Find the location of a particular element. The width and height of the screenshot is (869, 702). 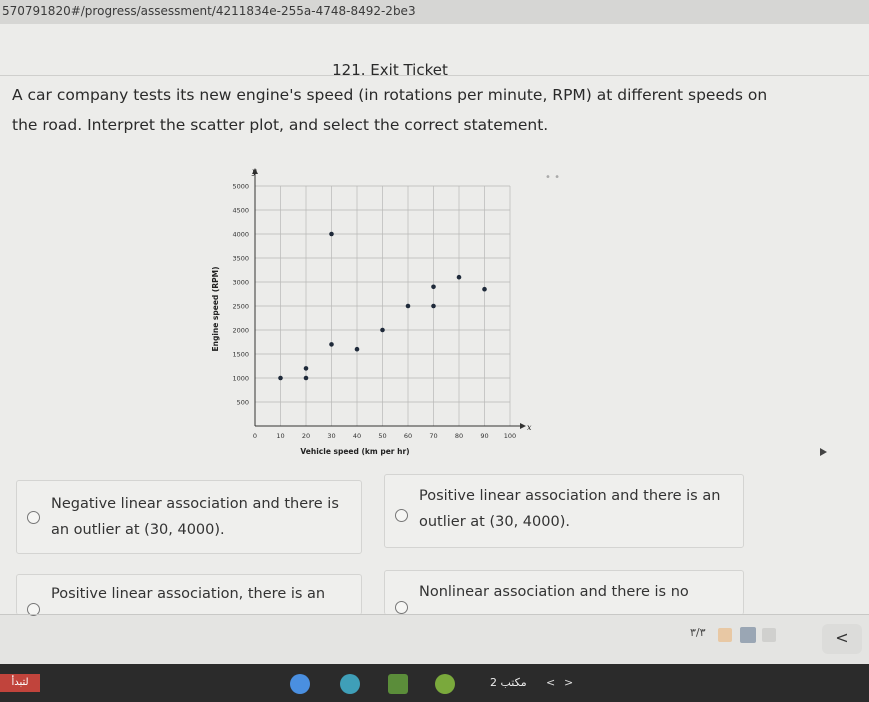

desktop-label: 2 مكتب is located at coordinates (508, 682).